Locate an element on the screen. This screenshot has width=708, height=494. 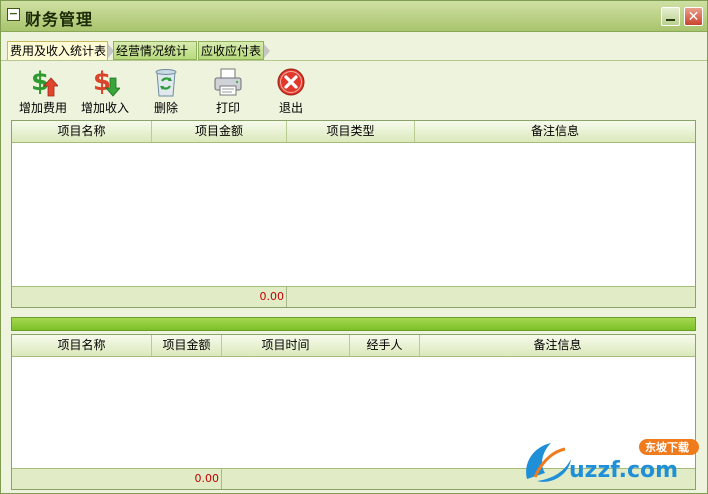
system-menu-icon: − is located at coordinates (13, 14).